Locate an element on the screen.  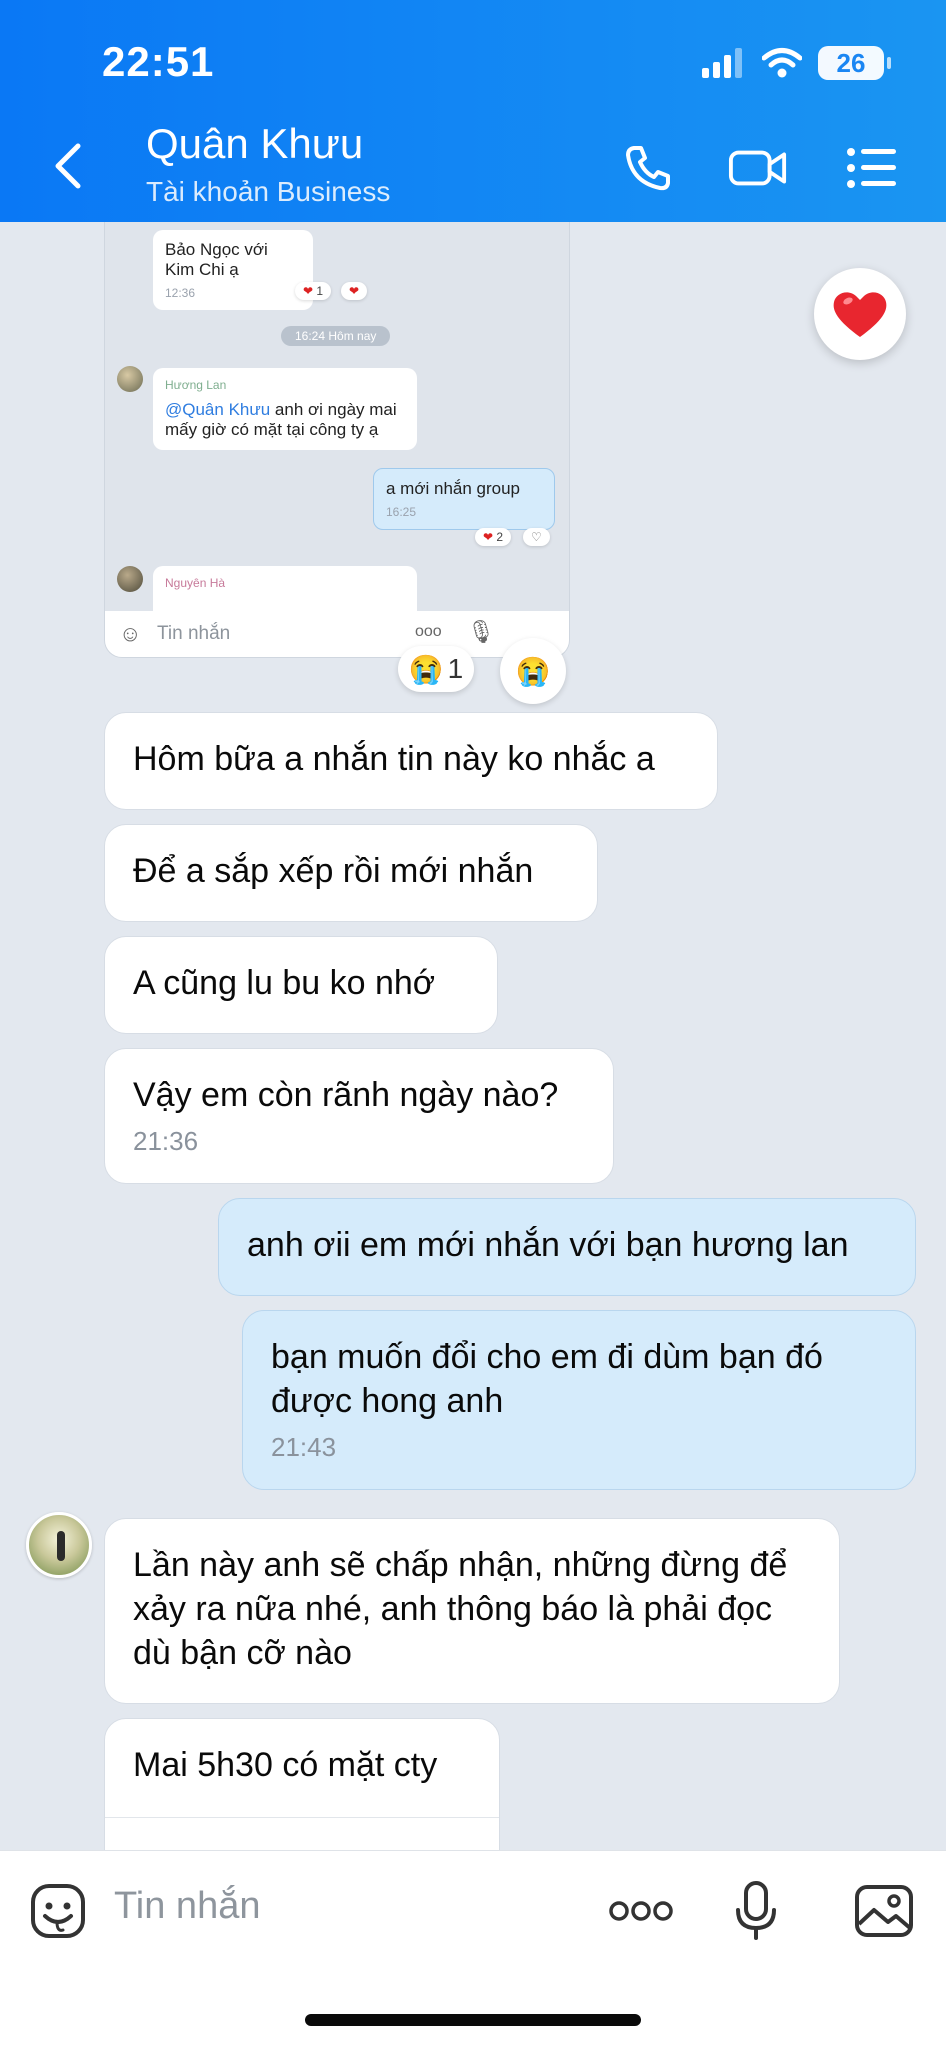
bubble-divider is located at coordinates (302, 1817).